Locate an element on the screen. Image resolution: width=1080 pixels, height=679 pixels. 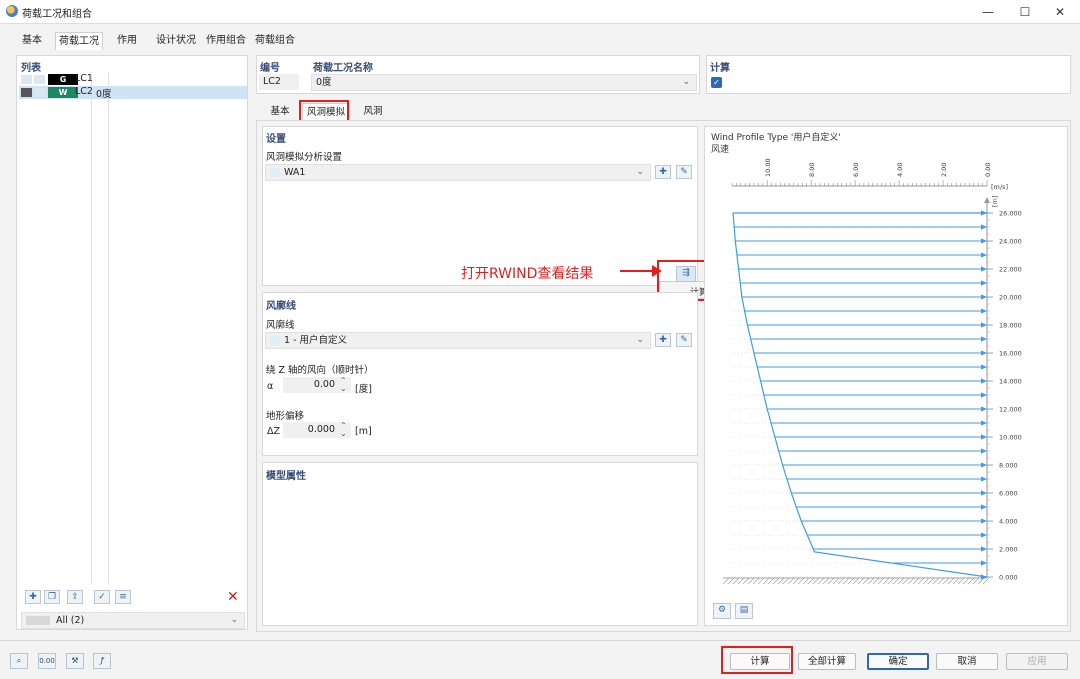
y-tick-label: 24.000 is located at coordinates (1010, 242).